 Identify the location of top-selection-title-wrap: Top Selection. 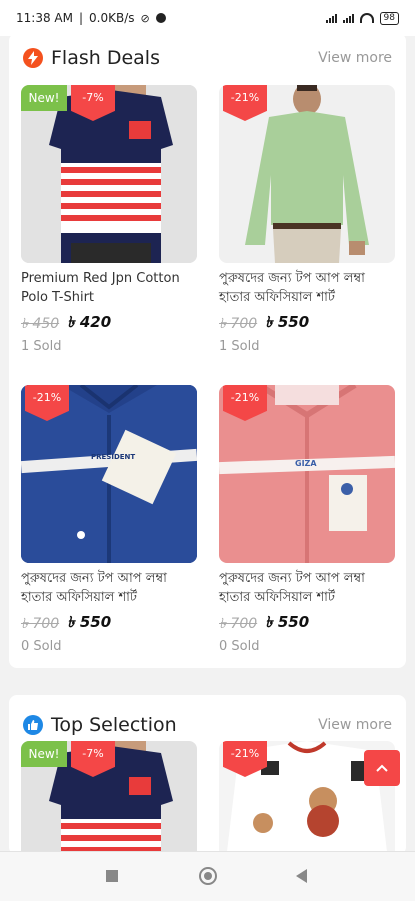
(100, 725).